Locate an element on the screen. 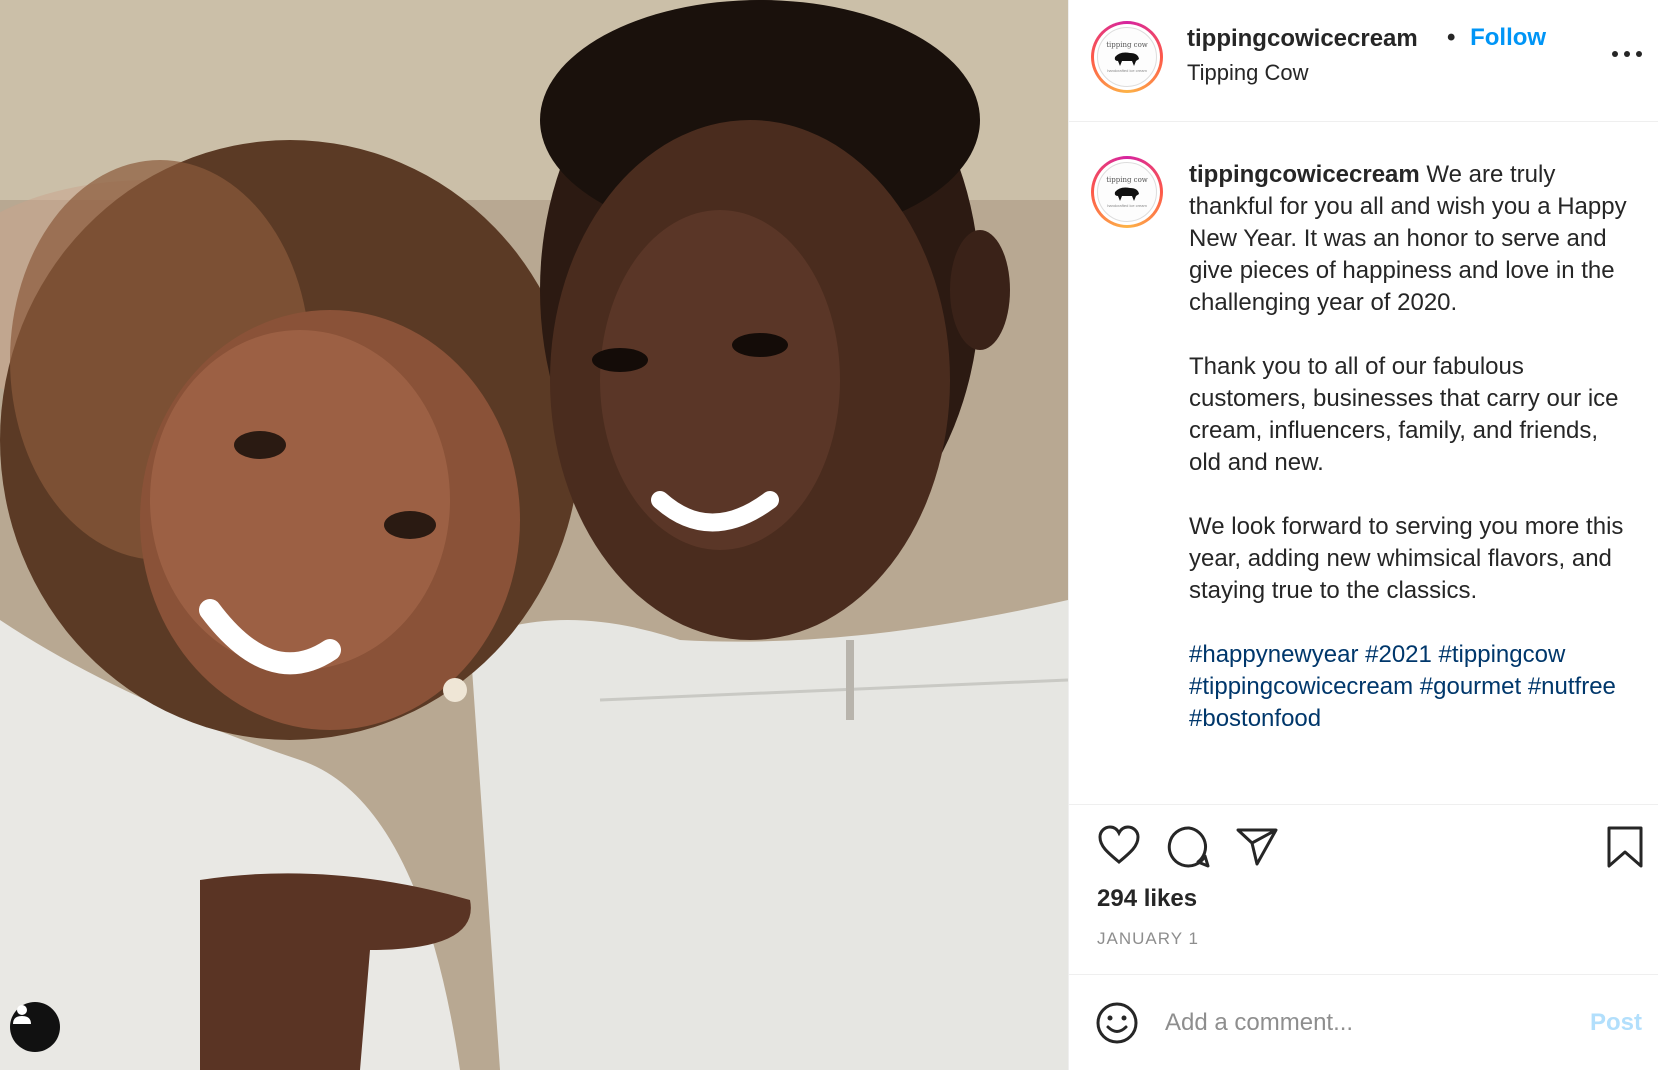 The height and width of the screenshot is (1070, 1658). comment-bar: Post is located at coordinates (1363, 1022).